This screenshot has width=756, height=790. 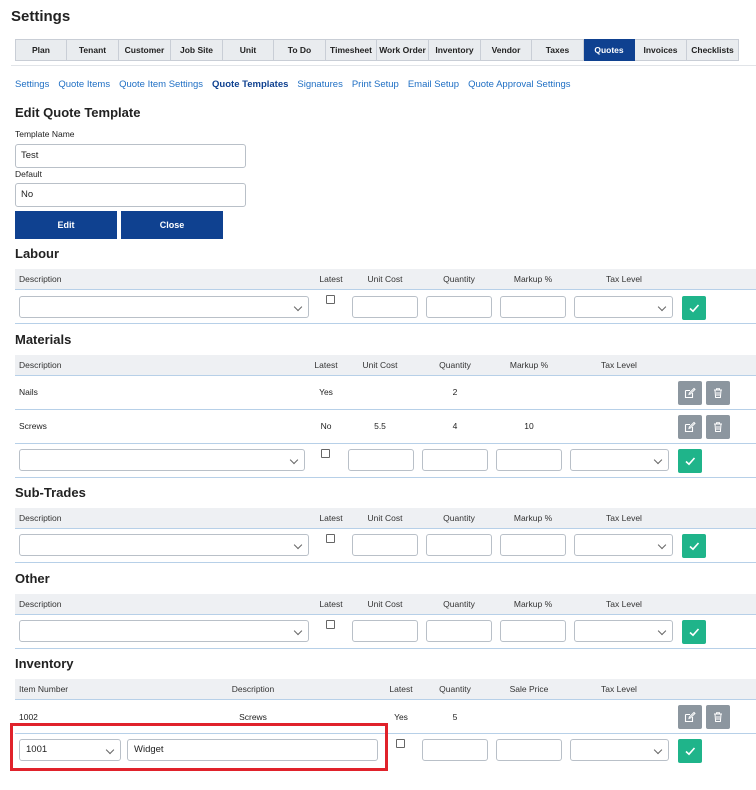 I want to click on materials-quantity-cell: 2, so click(x=455, y=392).